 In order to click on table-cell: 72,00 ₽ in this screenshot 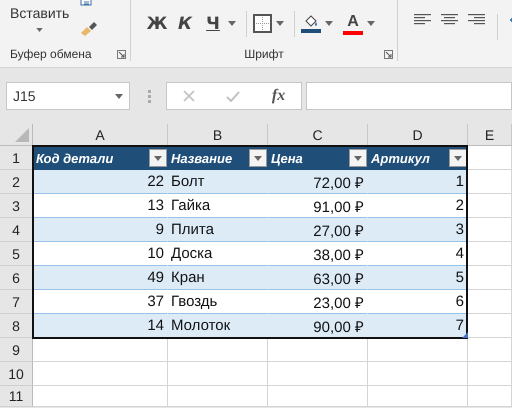, I will do `click(318, 182)`.